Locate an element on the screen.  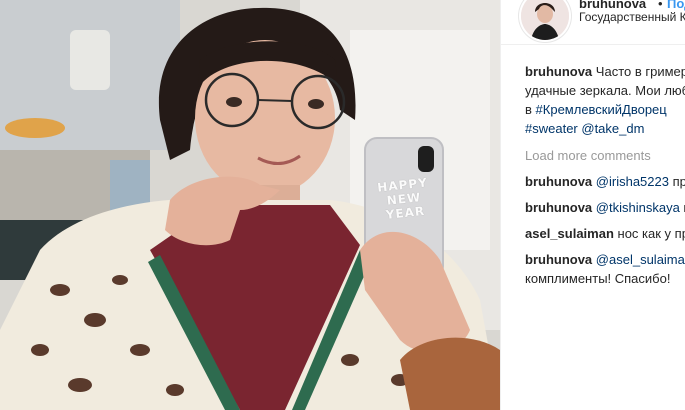
comment-text: комплименты! Спасибо! is located at coordinates (598, 278).